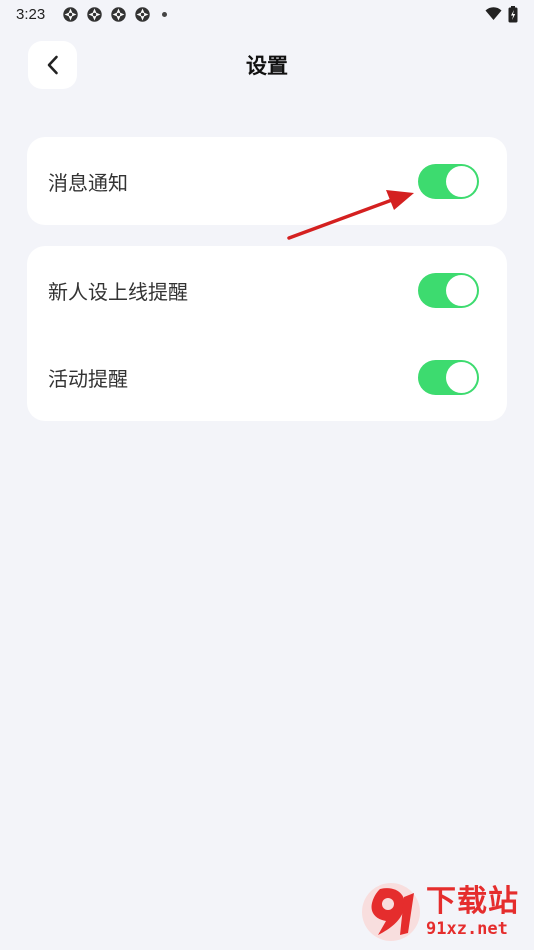 The height and width of the screenshot is (950, 534). I want to click on setting-label: 活动提醒, so click(88, 378).